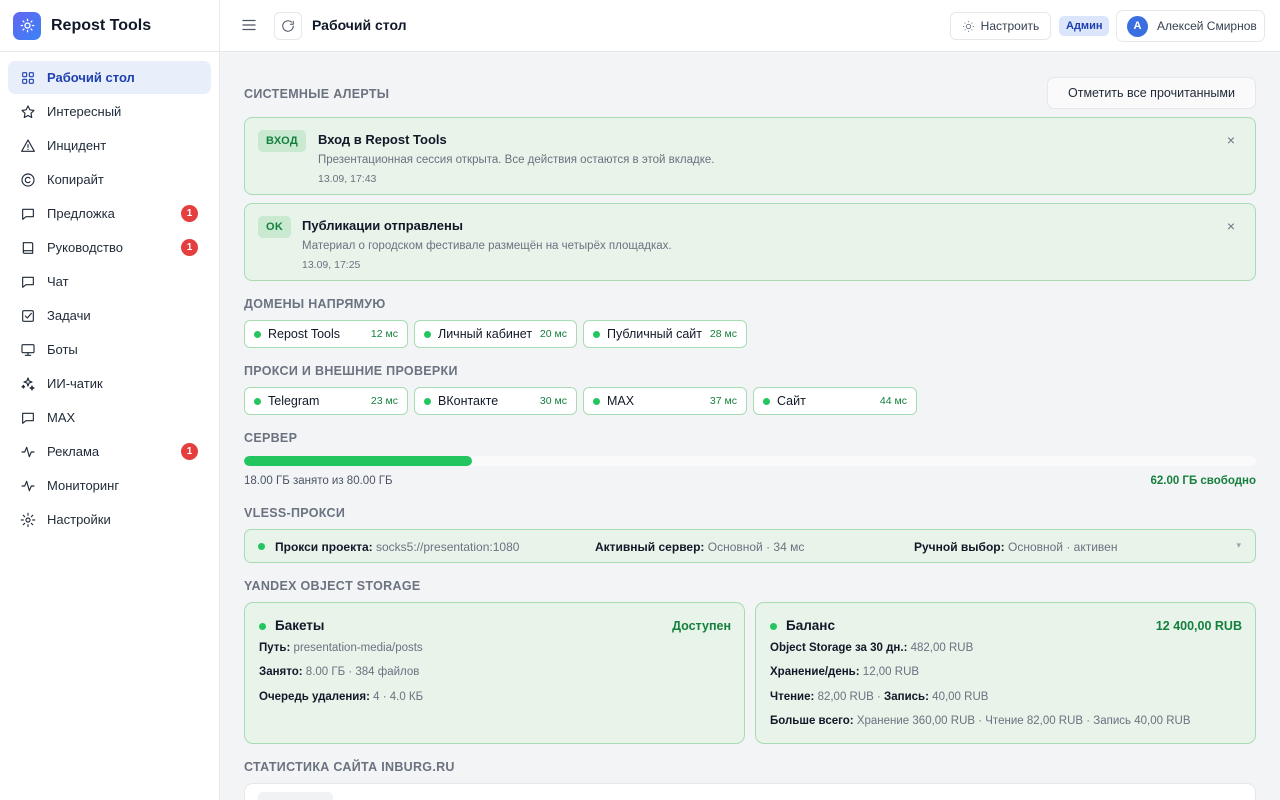  I want to click on domain-name: Публичный сайт, so click(655, 334).